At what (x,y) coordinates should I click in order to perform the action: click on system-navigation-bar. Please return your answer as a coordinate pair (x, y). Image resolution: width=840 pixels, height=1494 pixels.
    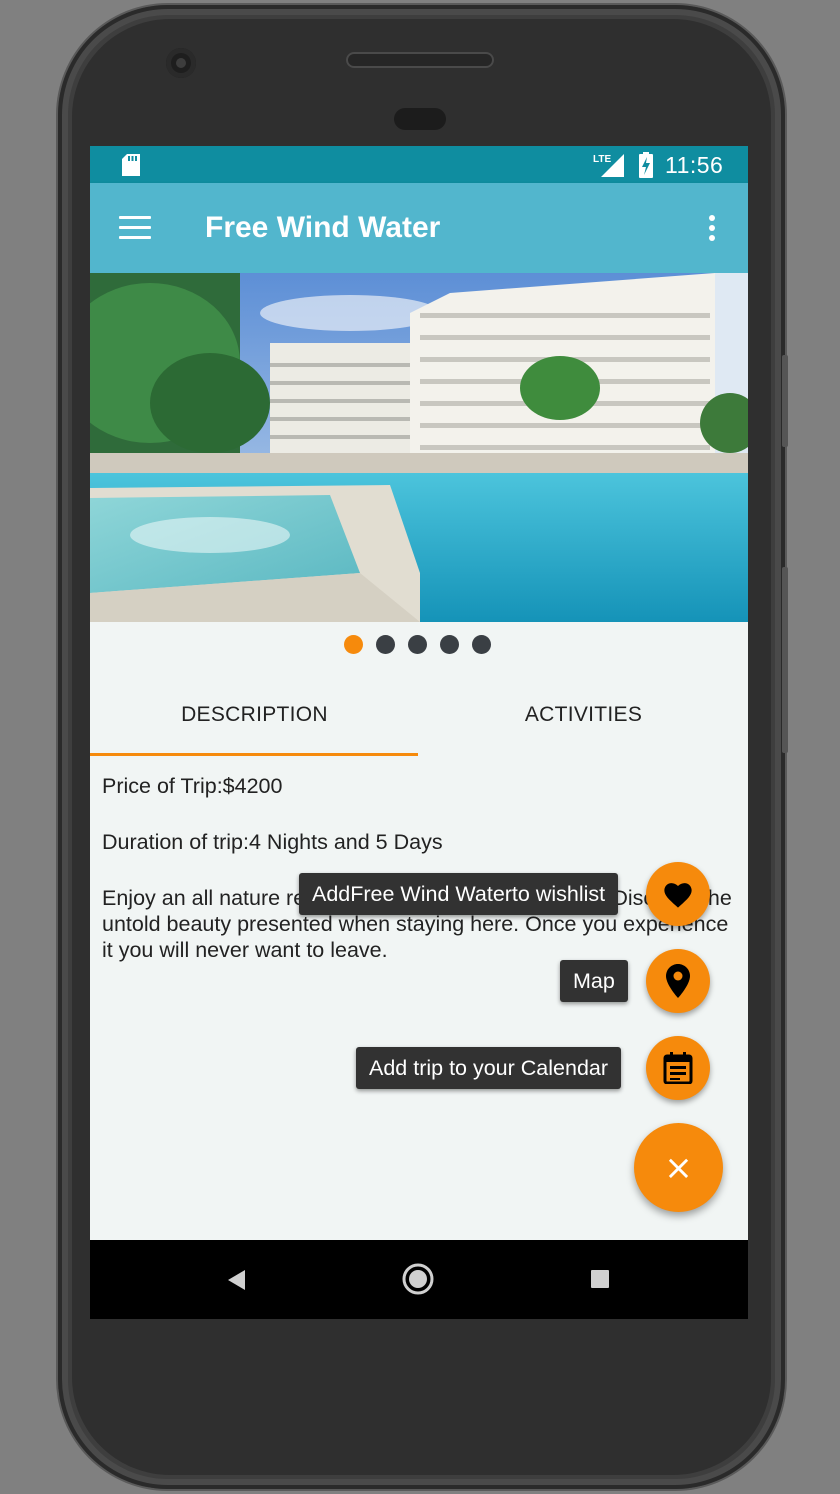
    Looking at the image, I should click on (419, 1279).